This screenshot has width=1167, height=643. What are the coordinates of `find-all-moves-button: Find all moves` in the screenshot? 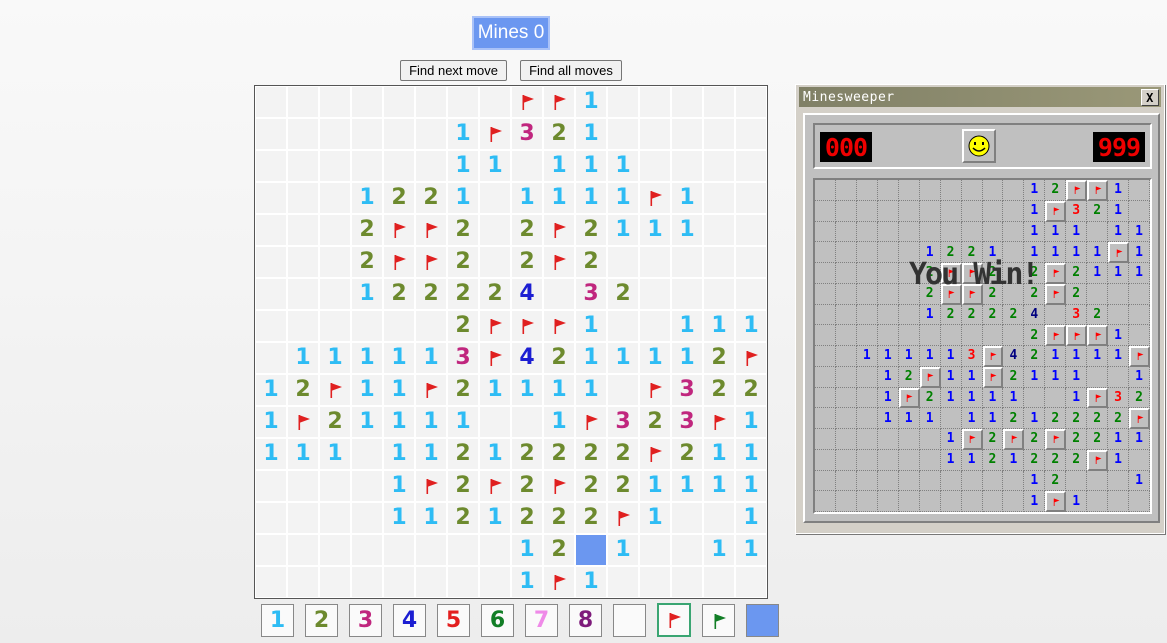 It's located at (571, 70).